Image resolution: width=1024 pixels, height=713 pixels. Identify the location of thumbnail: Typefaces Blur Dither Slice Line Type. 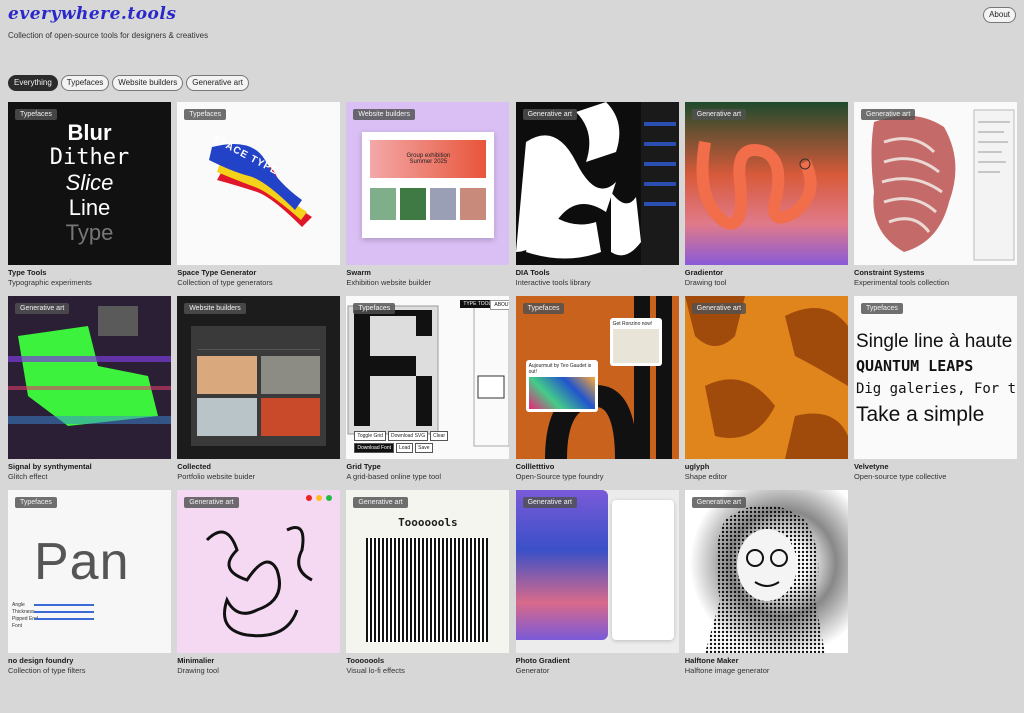
(89, 183).